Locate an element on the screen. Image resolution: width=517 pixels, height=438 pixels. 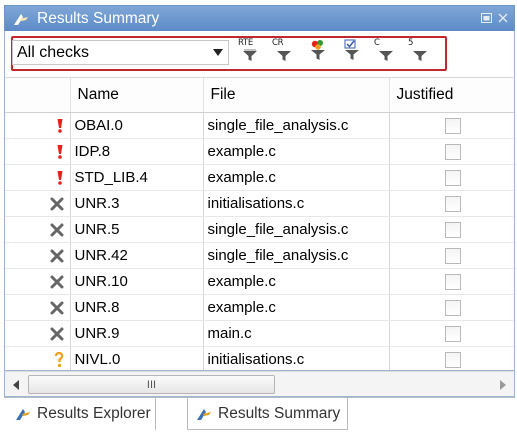
filter-c-button: C is located at coordinates (385, 51).